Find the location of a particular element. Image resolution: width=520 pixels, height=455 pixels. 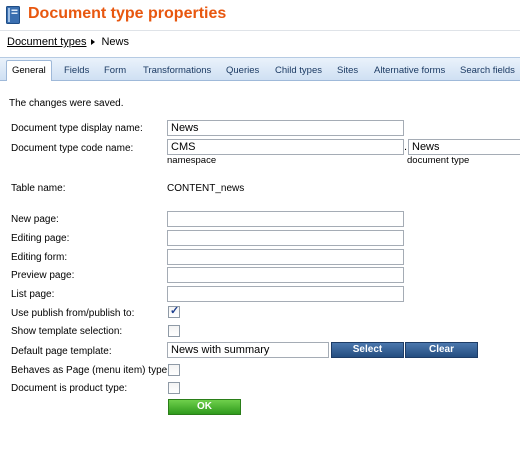

document-type-hint: document type is located at coordinates (438, 160).